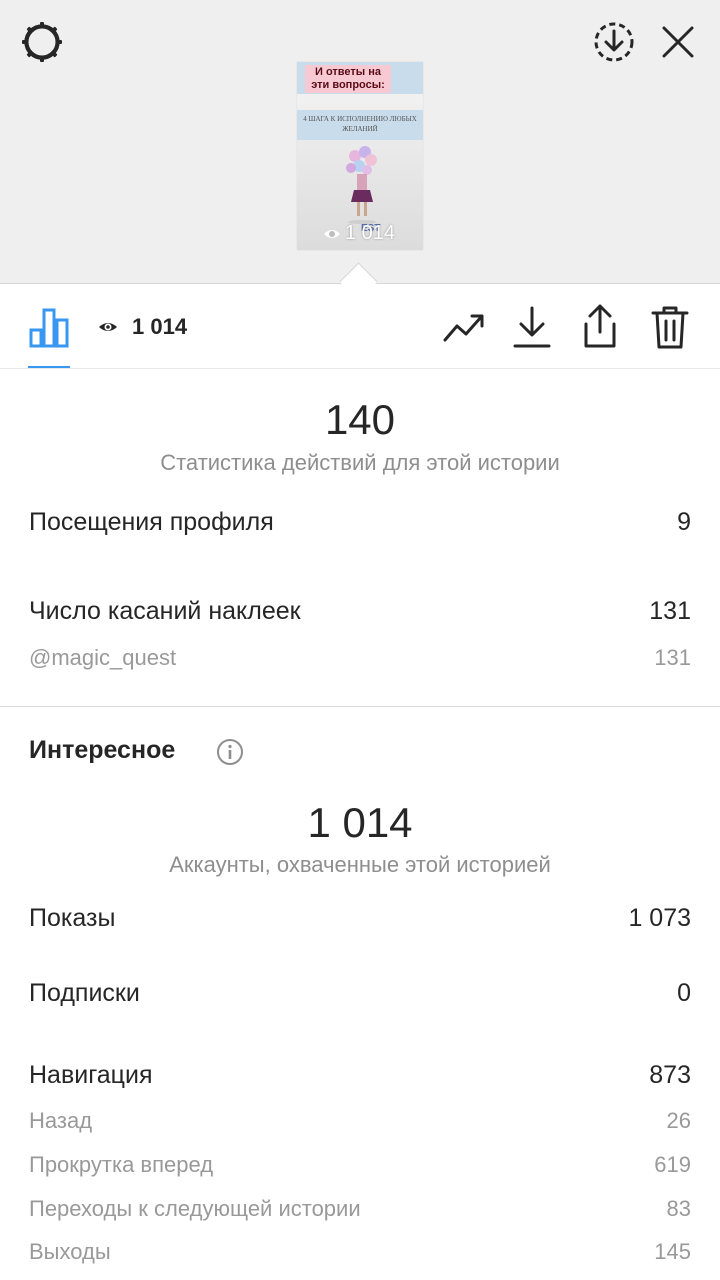  What do you see at coordinates (672, 1164) in the screenshot?
I see `navigation-forward-value: 619` at bounding box center [672, 1164].